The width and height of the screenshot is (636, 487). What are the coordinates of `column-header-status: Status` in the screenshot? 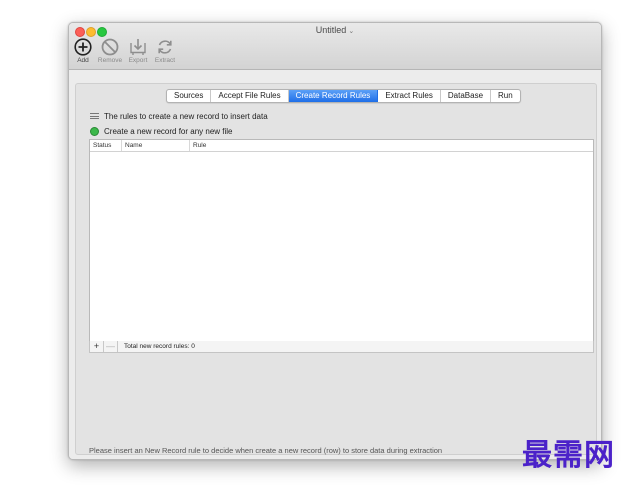 It's located at (106, 145).